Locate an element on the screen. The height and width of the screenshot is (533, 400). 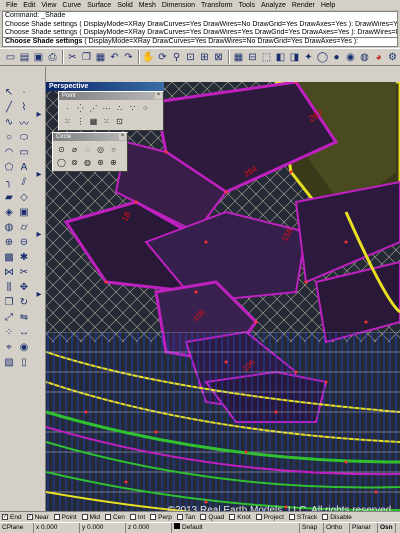
surface-icon: ◇ is located at coordinates (24, 197).